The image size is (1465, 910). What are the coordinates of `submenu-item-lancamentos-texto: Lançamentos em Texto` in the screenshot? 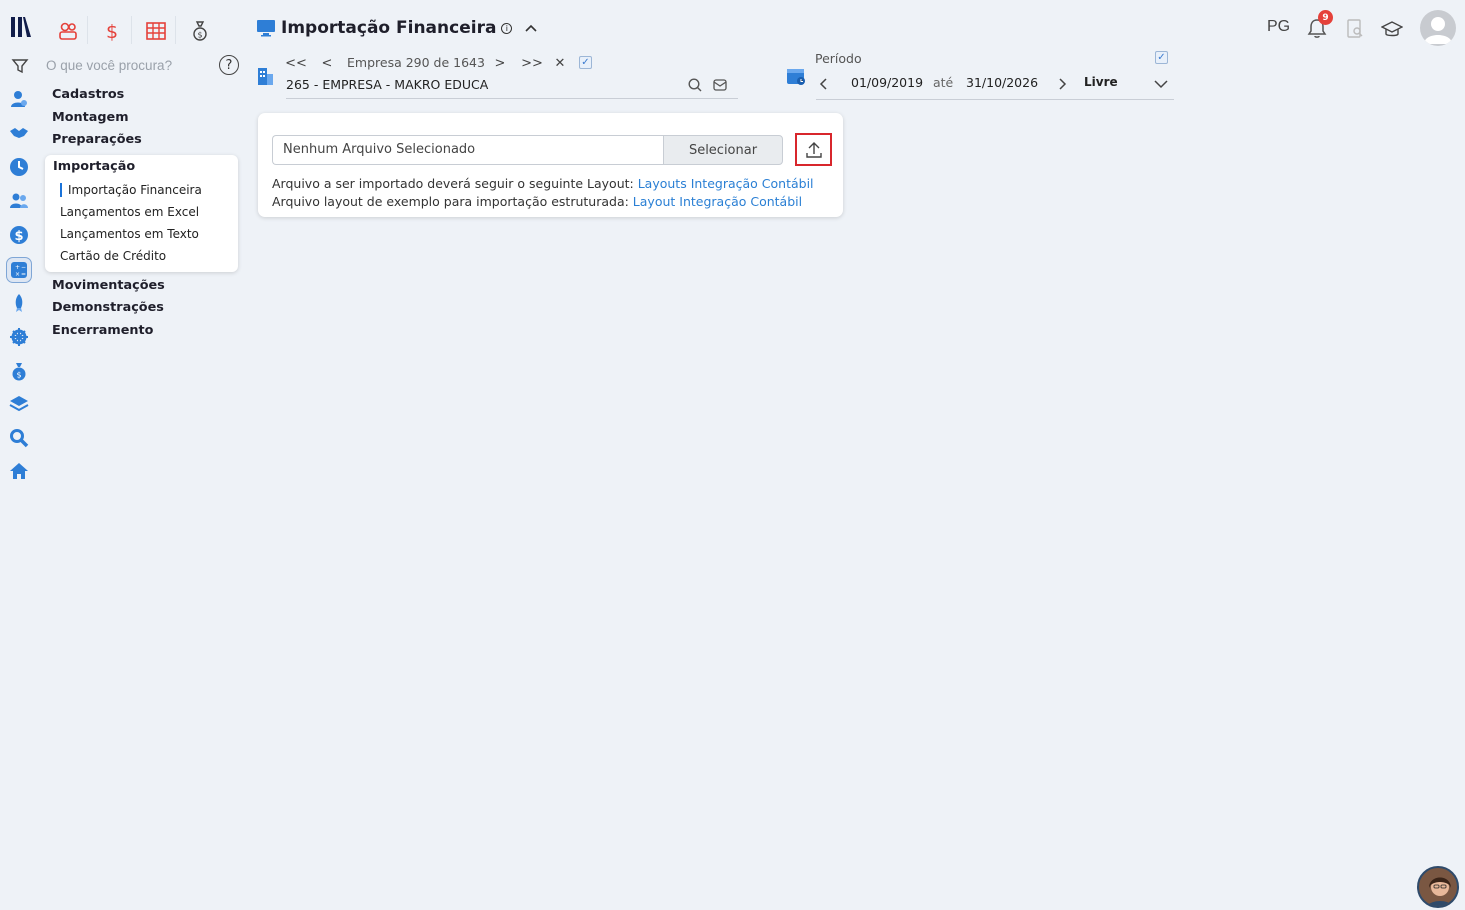 It's located at (129, 234).